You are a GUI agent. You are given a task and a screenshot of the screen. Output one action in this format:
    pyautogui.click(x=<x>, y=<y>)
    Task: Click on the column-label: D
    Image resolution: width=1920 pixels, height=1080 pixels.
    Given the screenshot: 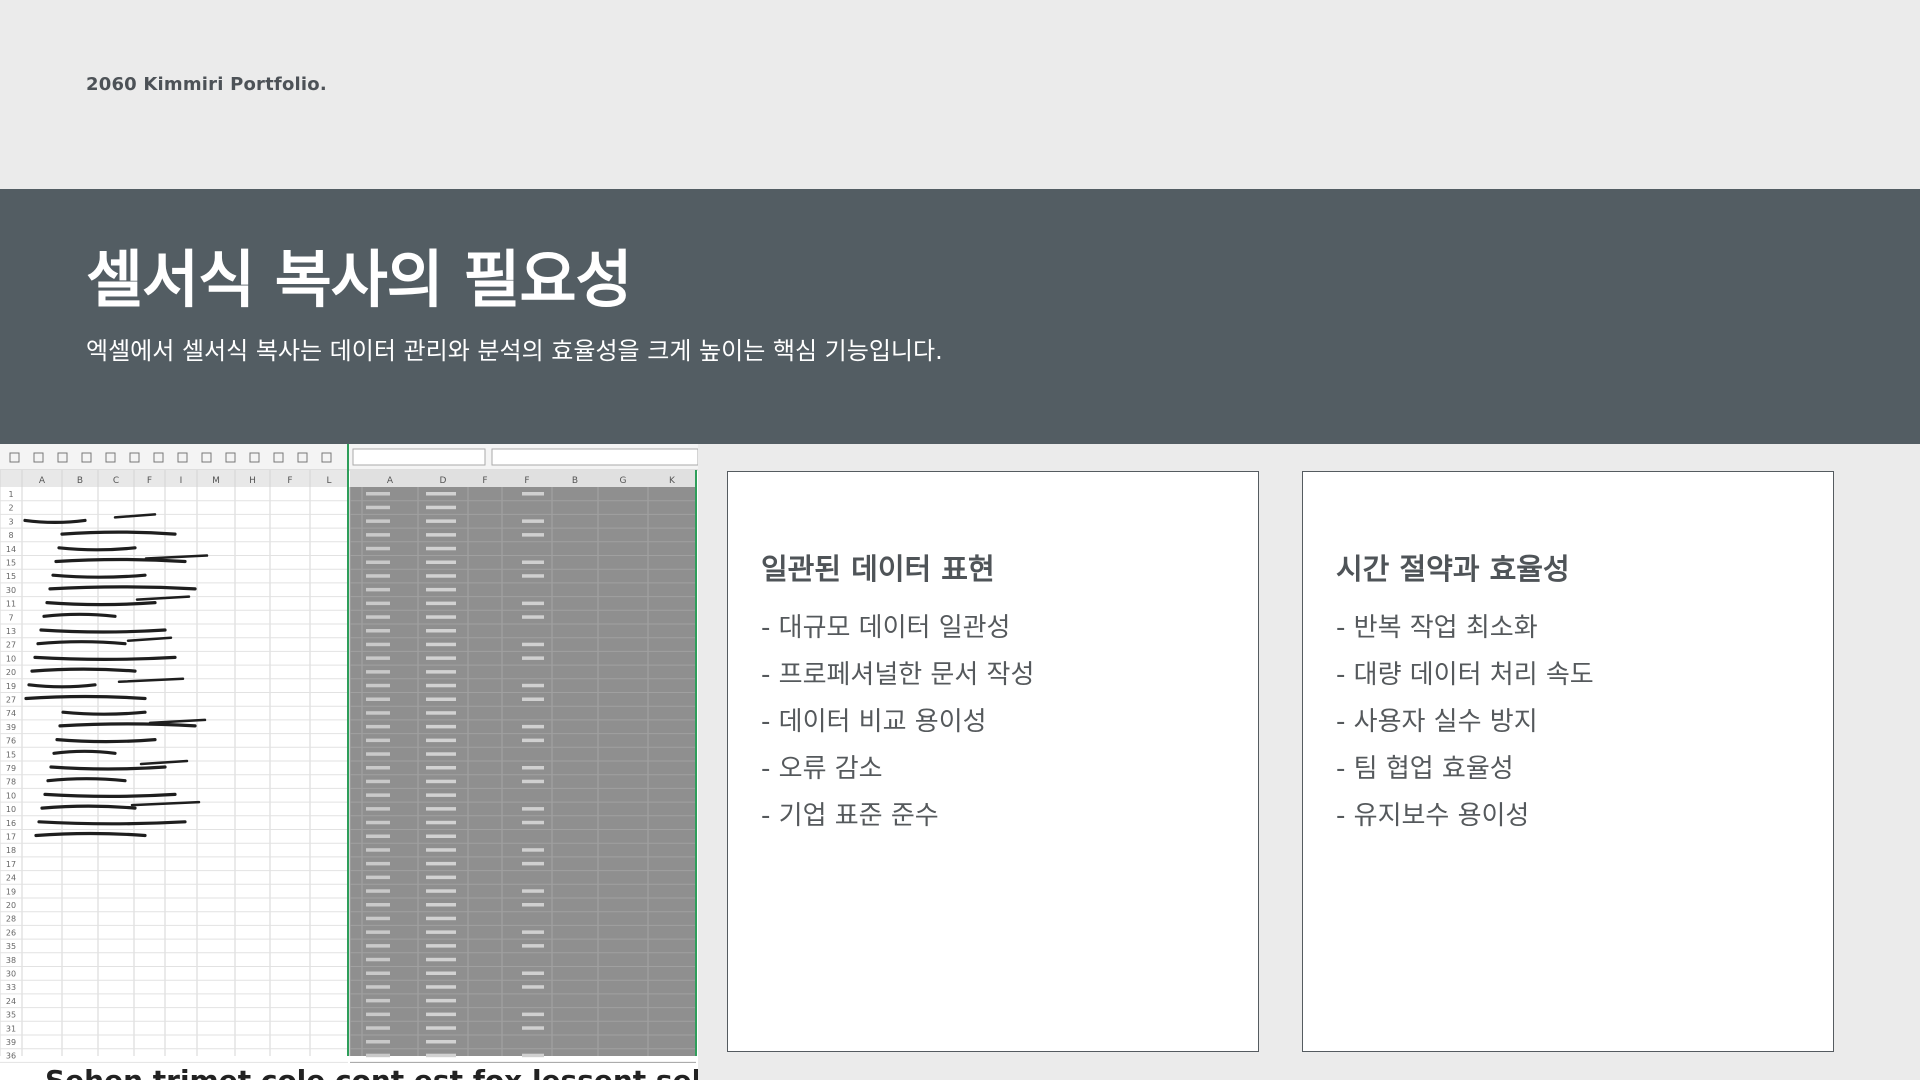 What is the action you would take?
    pyautogui.click(x=443, y=481)
    